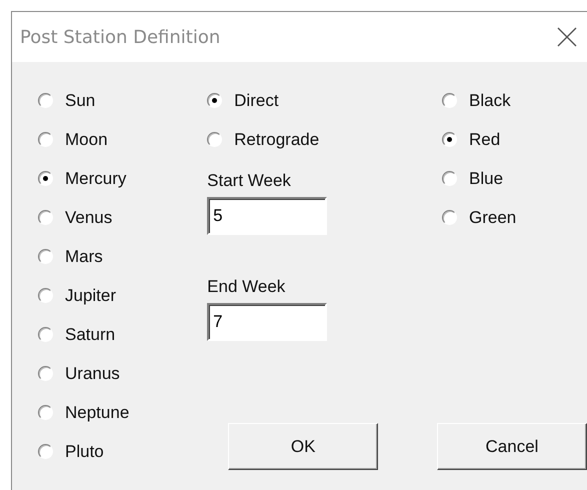  Describe the element at coordinates (123, 295) in the screenshot. I see `radio-option: Jupiter` at that location.